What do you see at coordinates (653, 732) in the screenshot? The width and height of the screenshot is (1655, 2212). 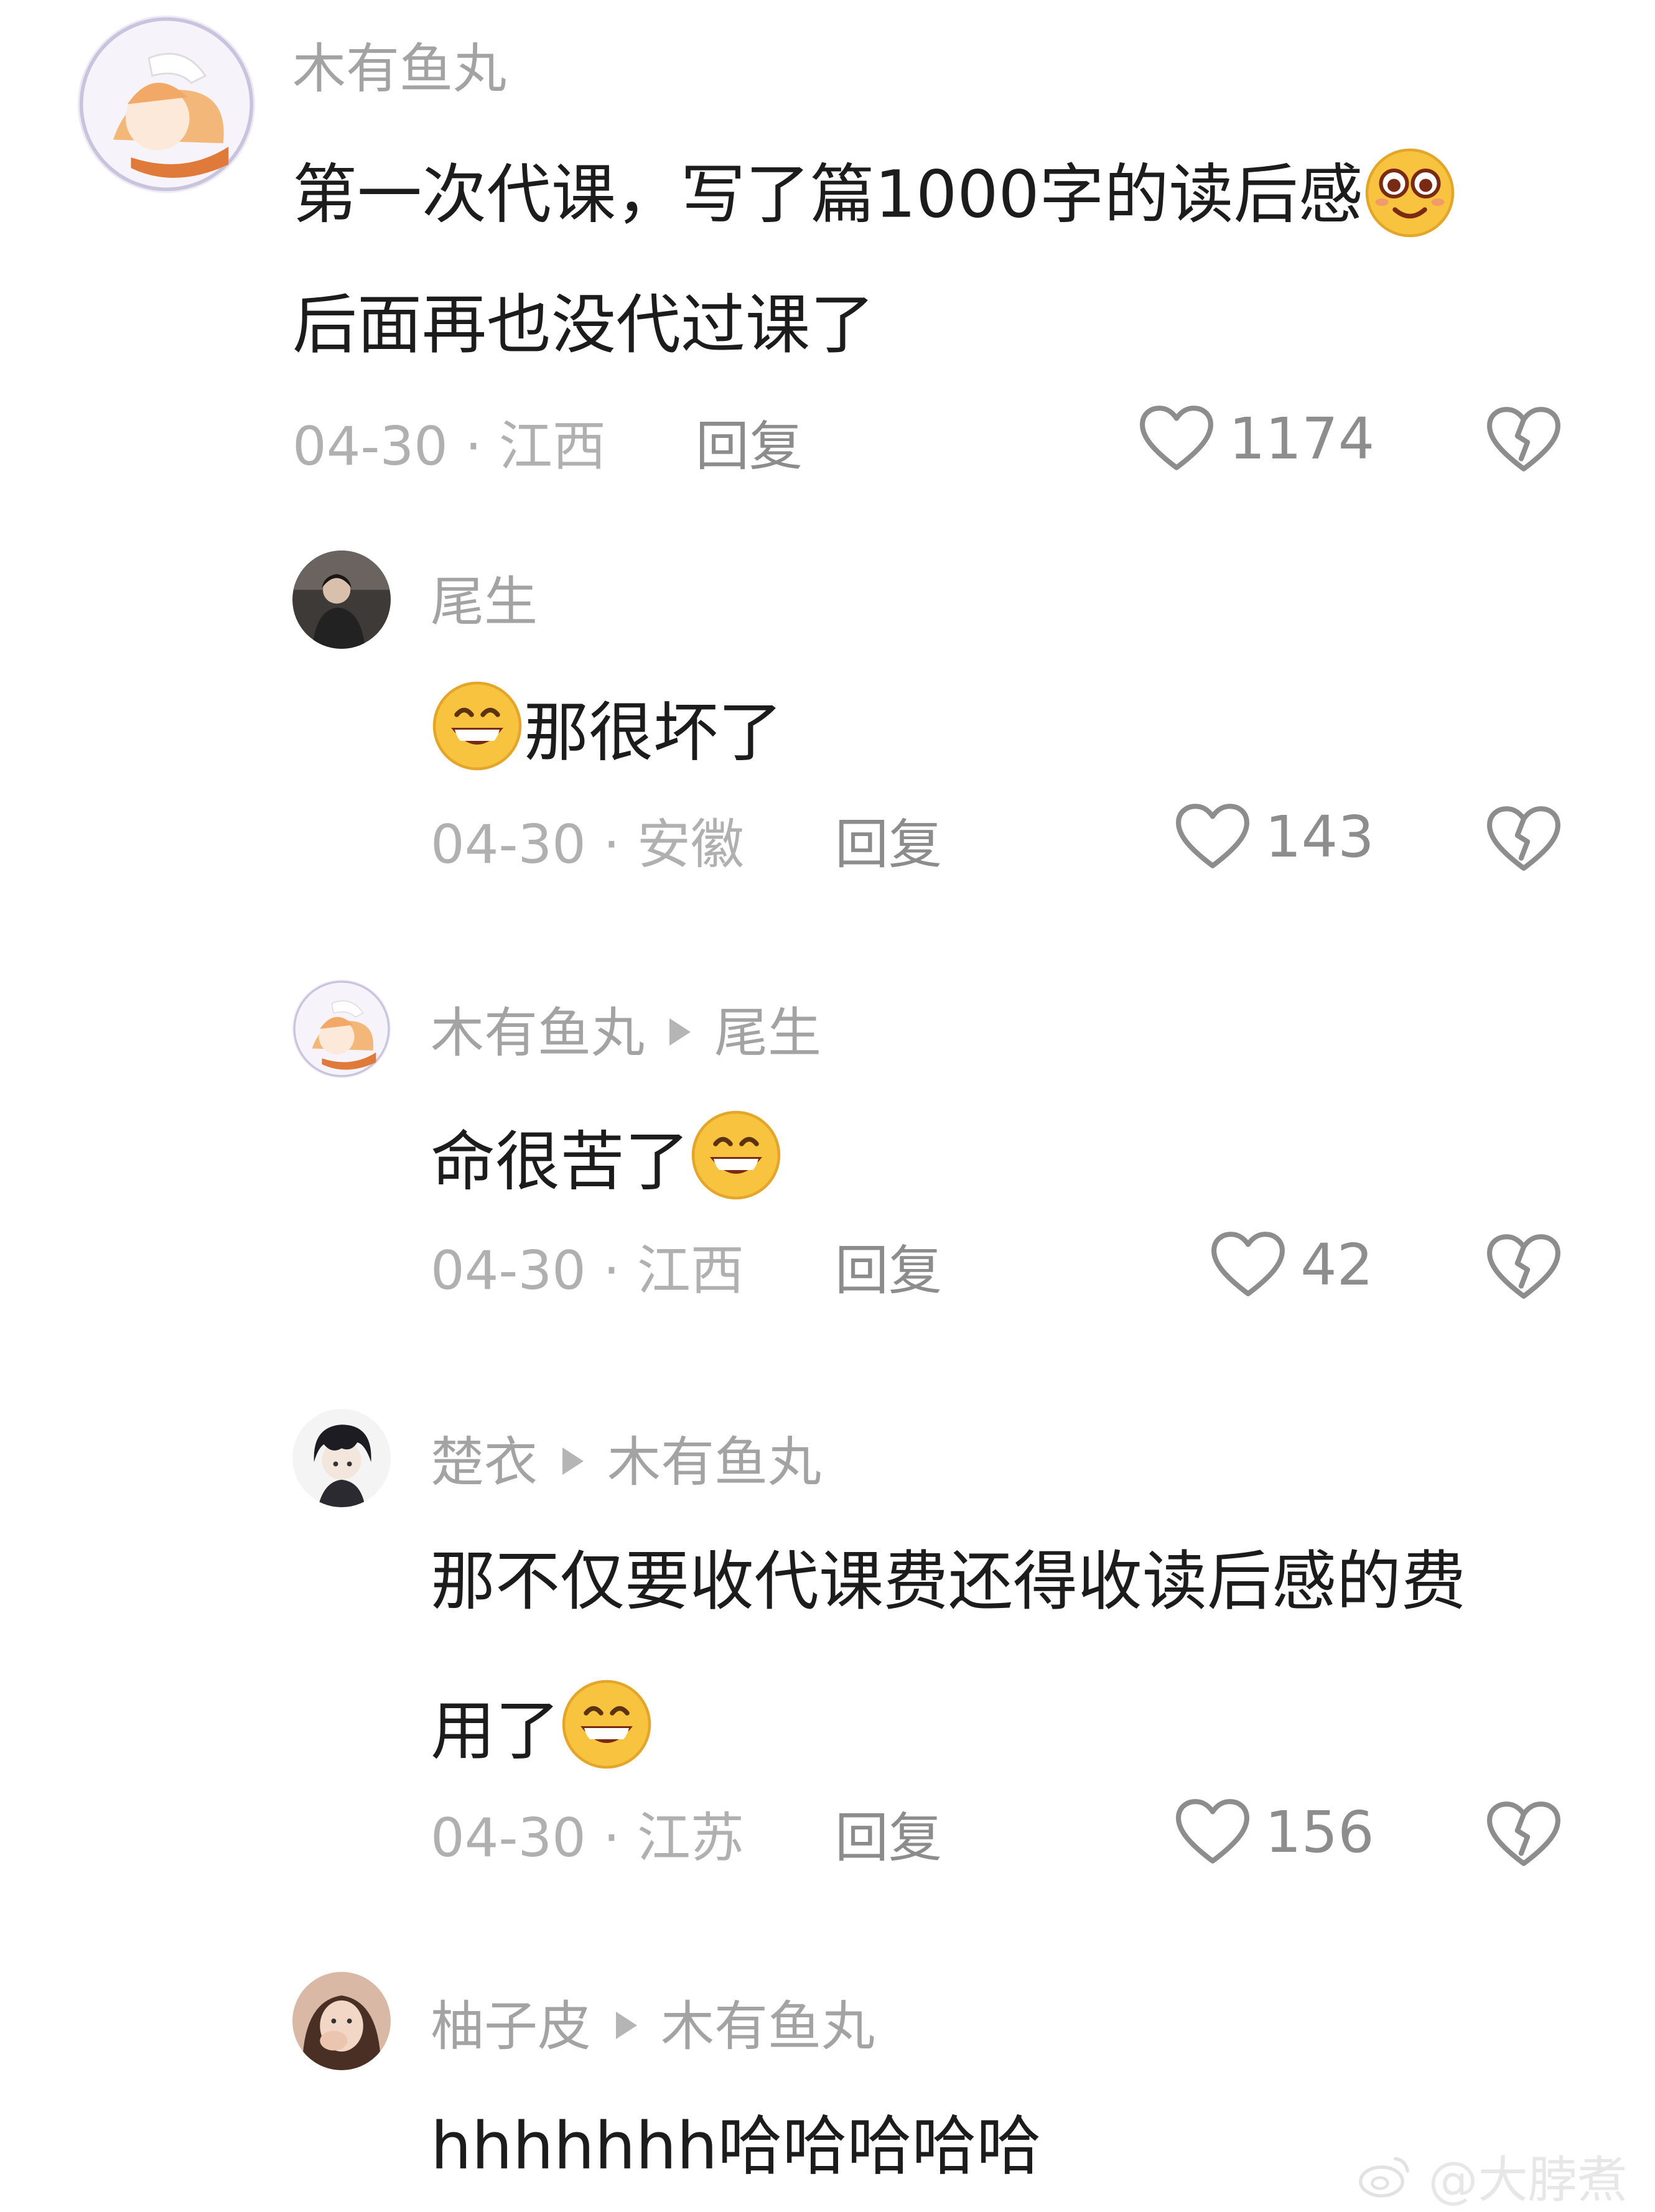 I see `comment-text-line: 那很坏了` at bounding box center [653, 732].